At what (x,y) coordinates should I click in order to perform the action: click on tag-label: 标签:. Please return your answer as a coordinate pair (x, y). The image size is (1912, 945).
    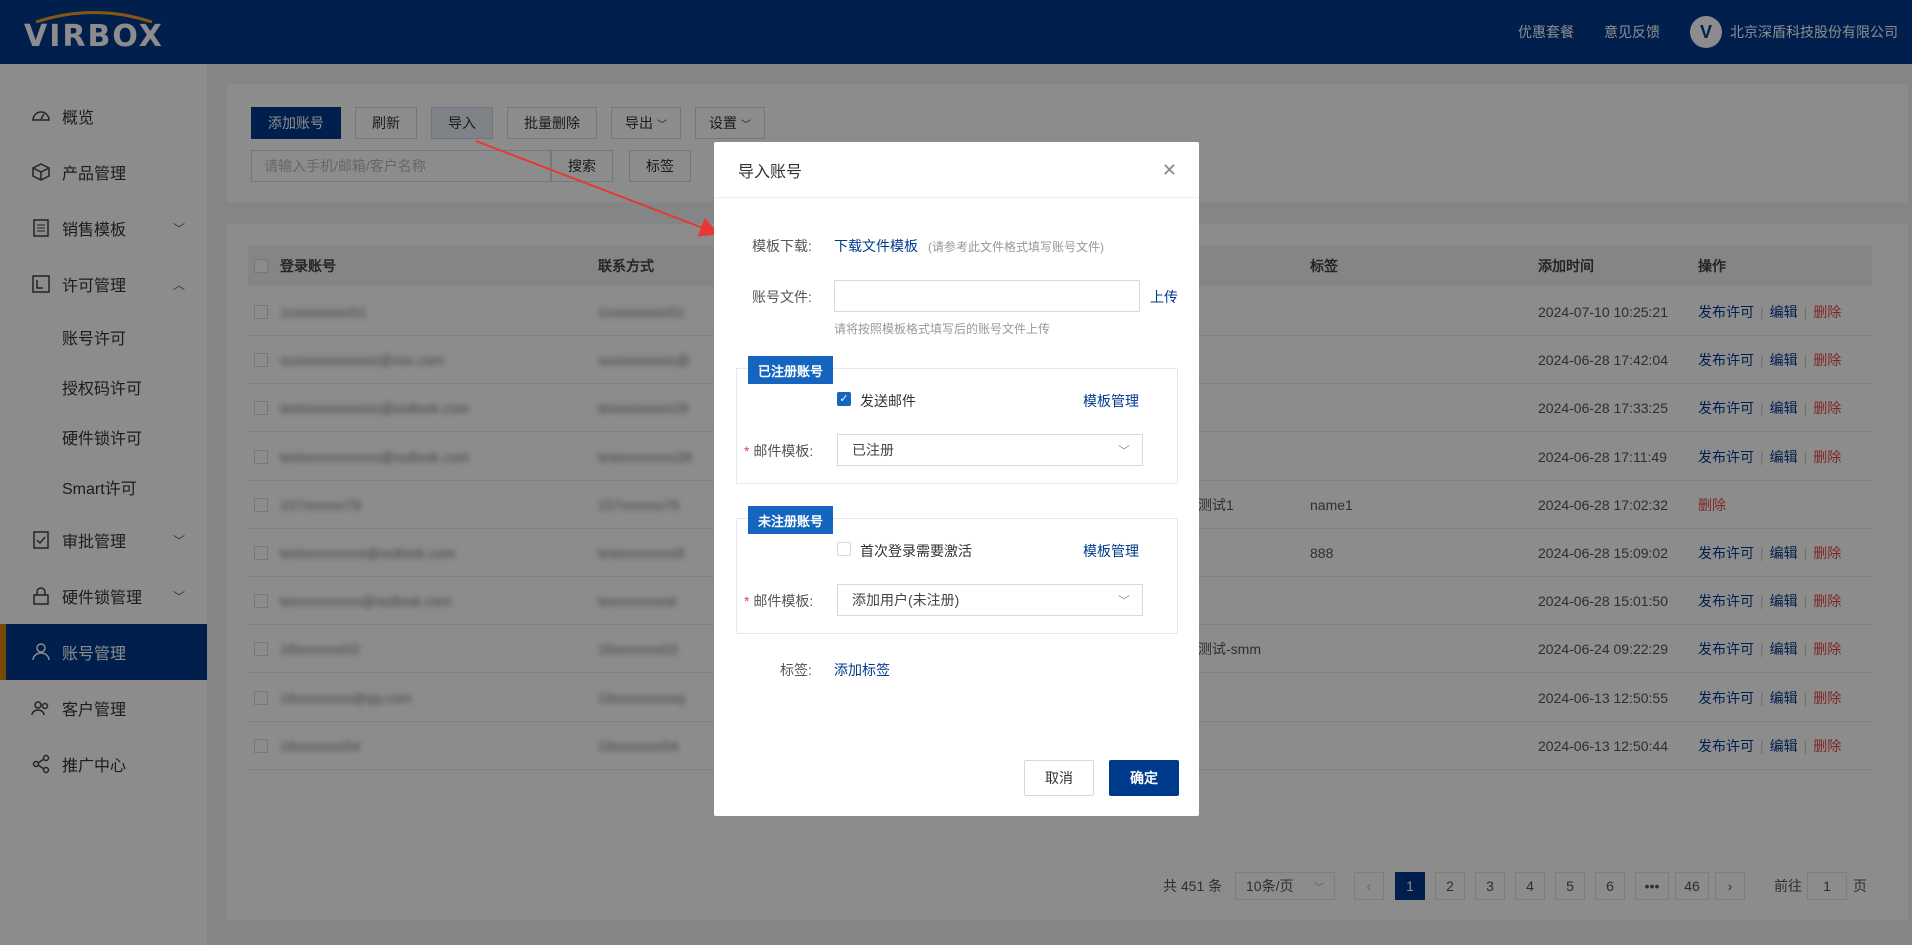
    Looking at the image, I should click on (796, 670).